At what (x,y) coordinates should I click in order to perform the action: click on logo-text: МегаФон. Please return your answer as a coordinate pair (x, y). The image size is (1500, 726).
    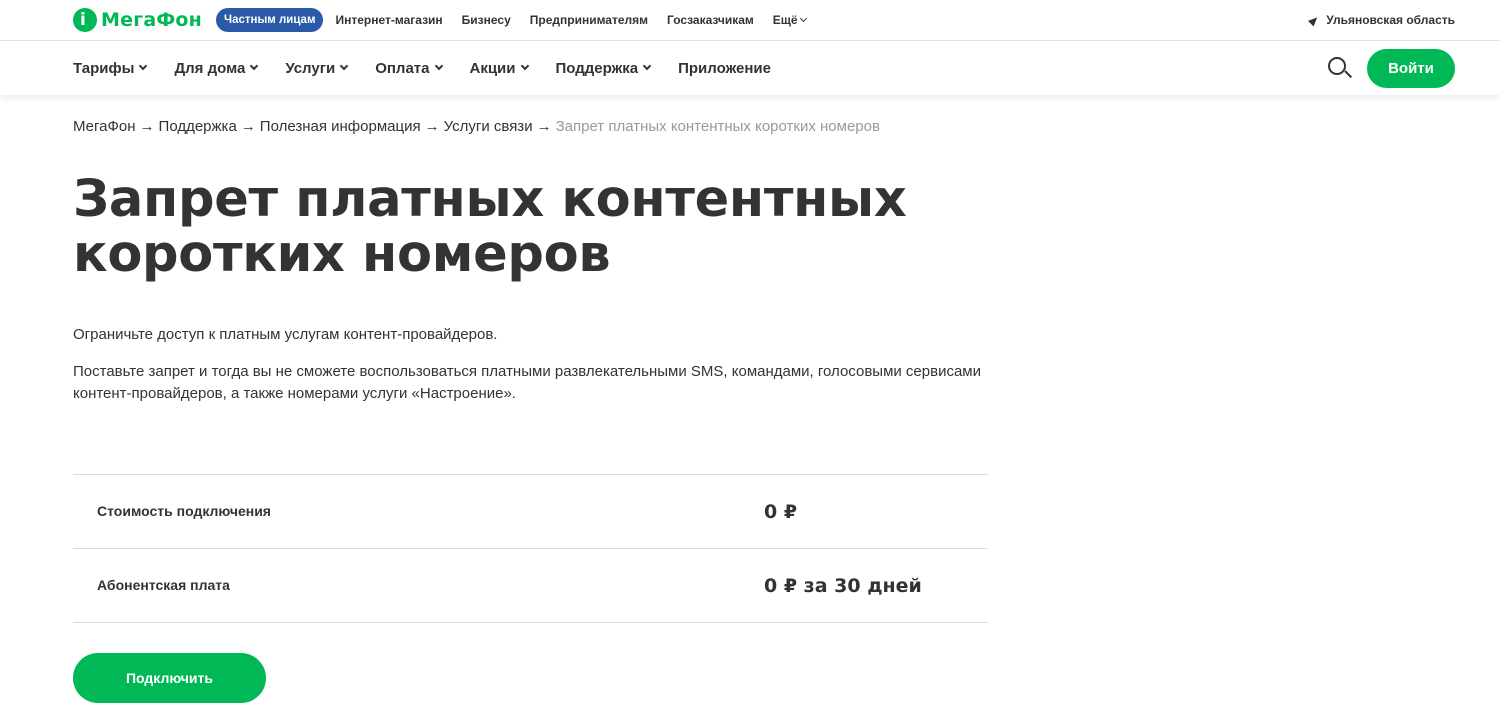
    Looking at the image, I should click on (151, 20).